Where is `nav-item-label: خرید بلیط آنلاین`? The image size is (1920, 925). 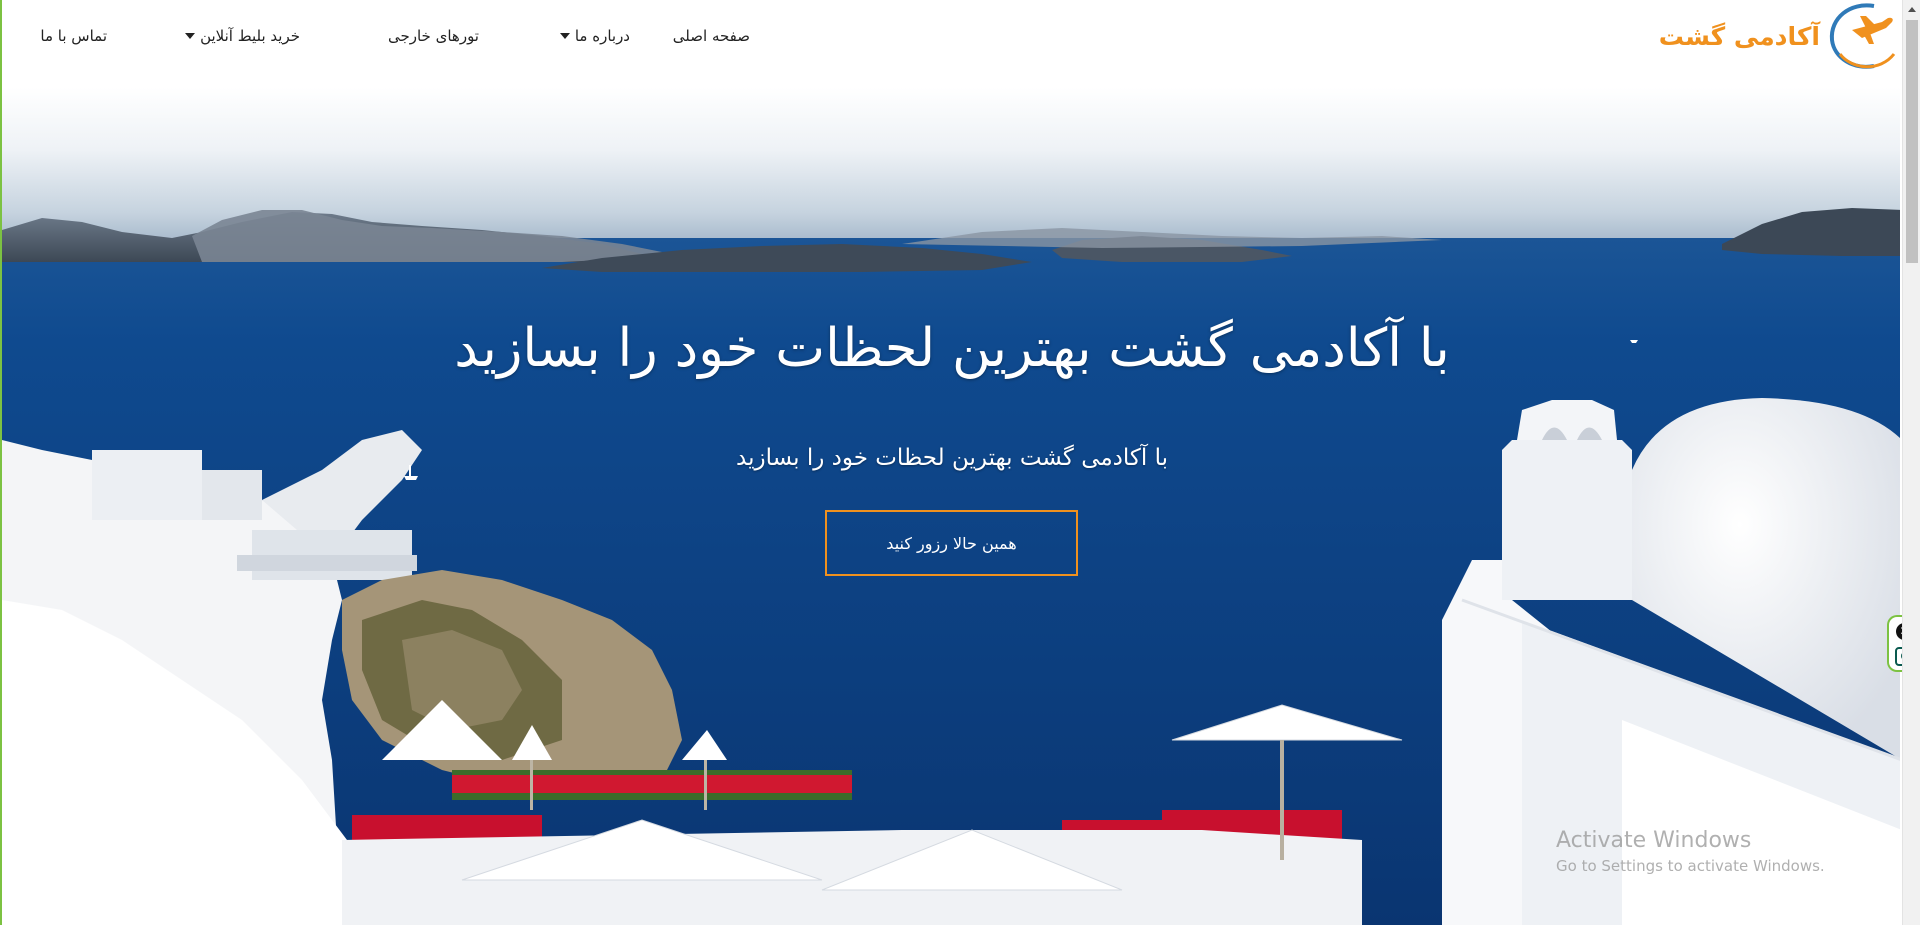 nav-item-label: خرید بلیط آنلاین is located at coordinates (250, 36).